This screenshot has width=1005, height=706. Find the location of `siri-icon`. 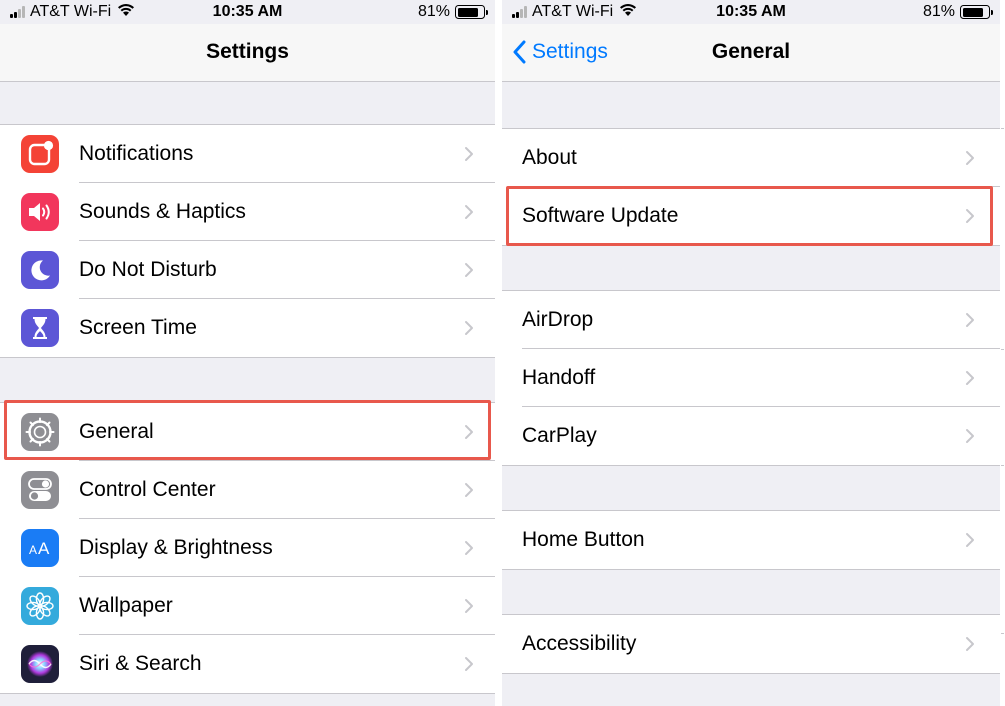

siri-icon is located at coordinates (40, 664).